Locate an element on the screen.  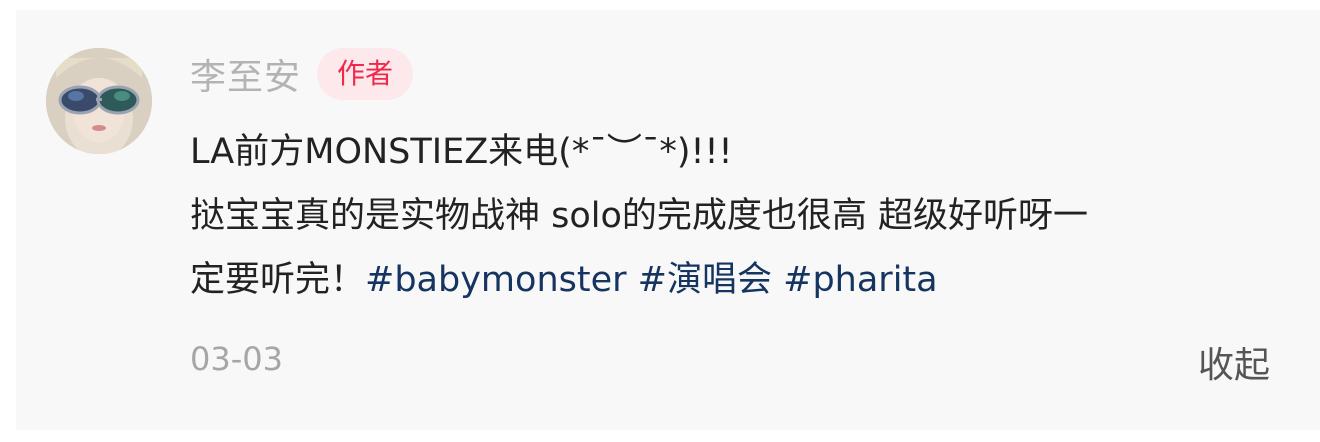
avatar-image is located at coordinates (99, 101).